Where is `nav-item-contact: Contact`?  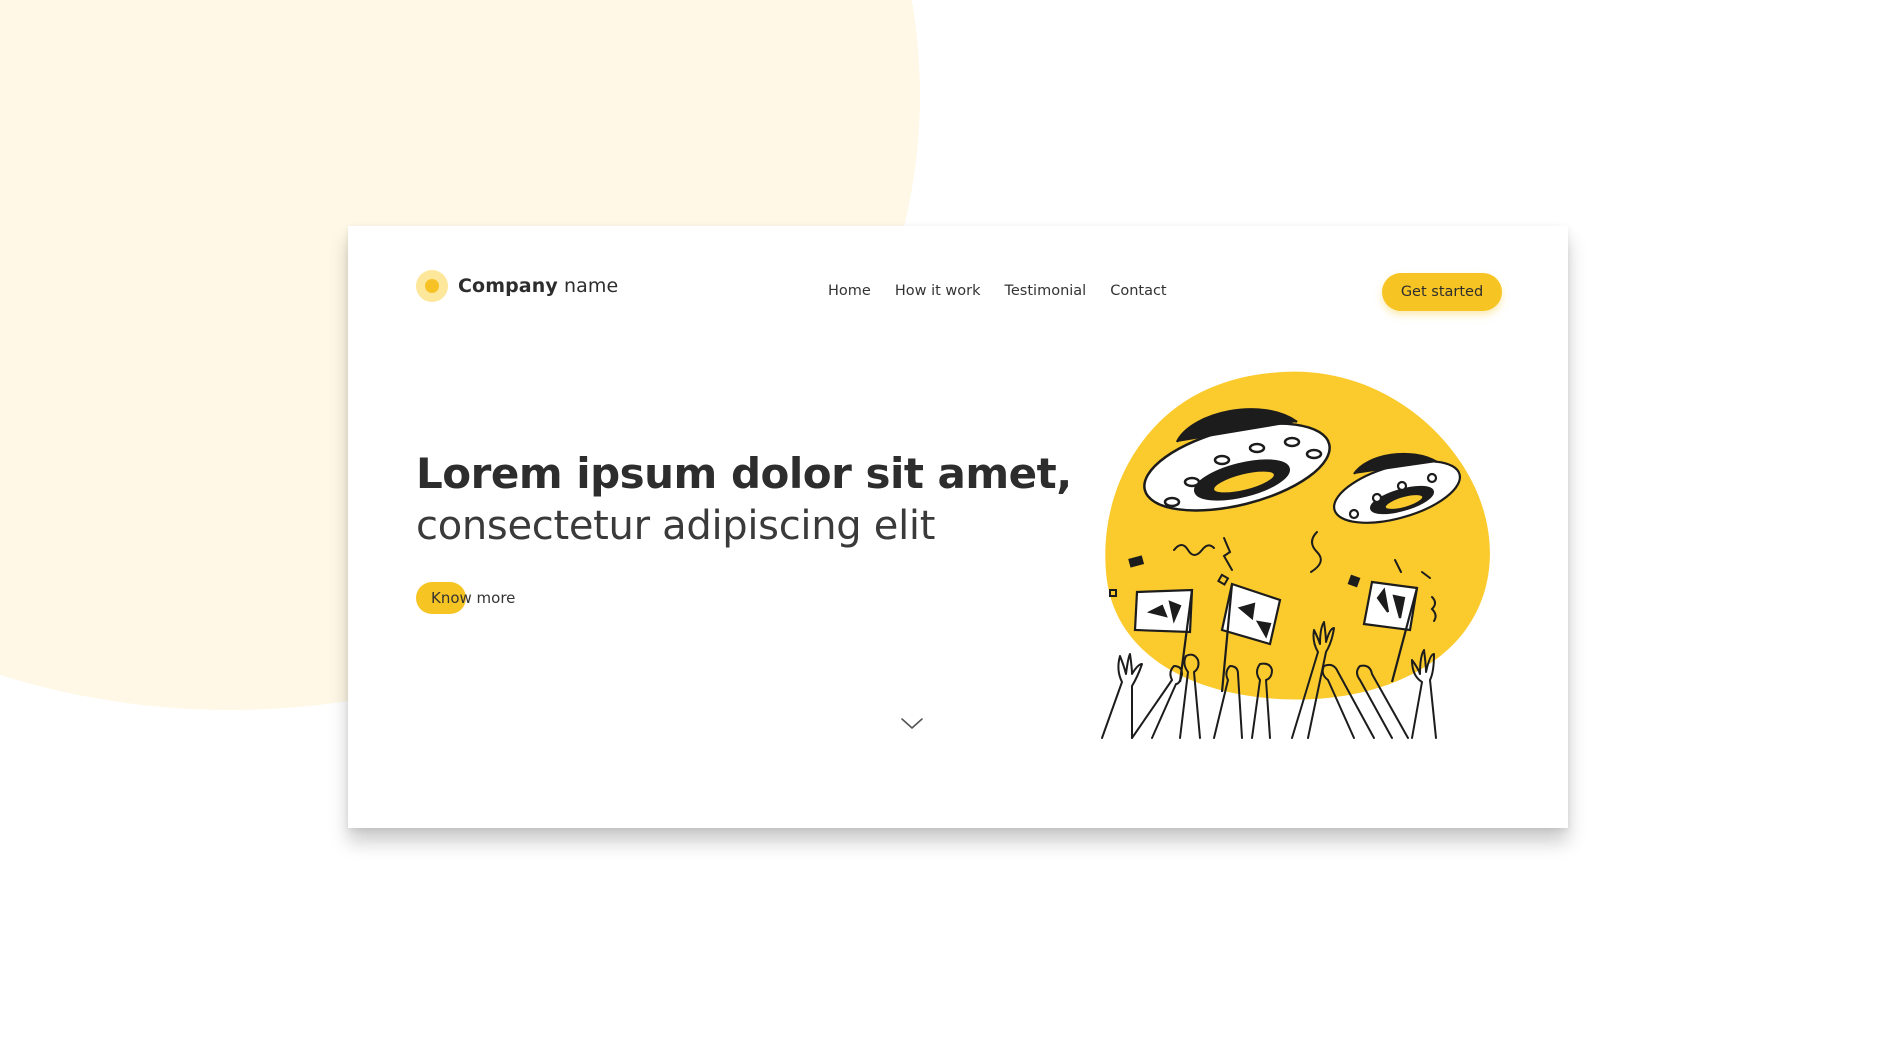
nav-item-contact: Contact is located at coordinates (1138, 291).